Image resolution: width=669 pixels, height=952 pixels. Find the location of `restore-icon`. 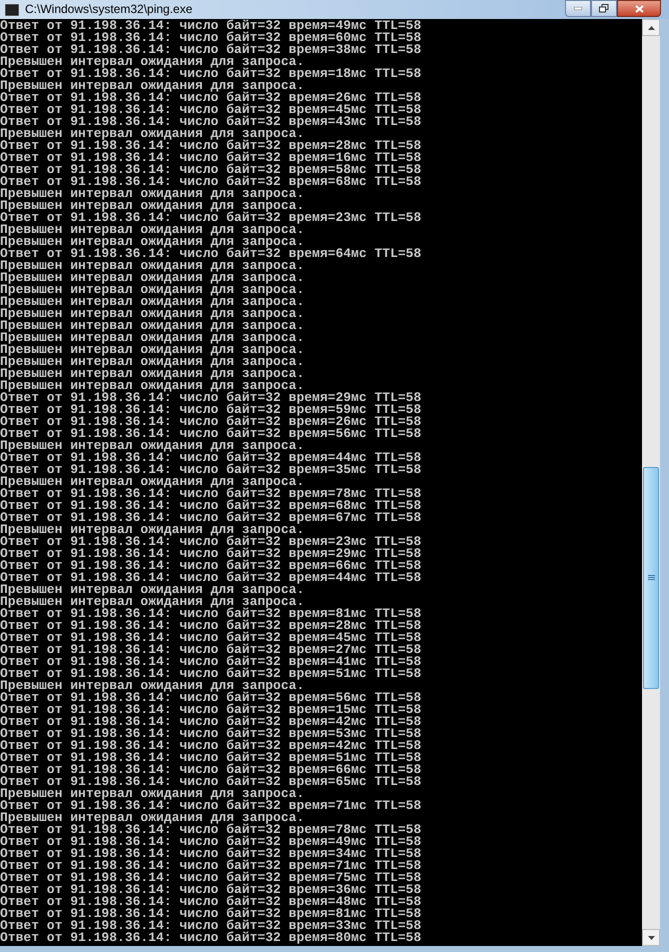

restore-icon is located at coordinates (604, 8).